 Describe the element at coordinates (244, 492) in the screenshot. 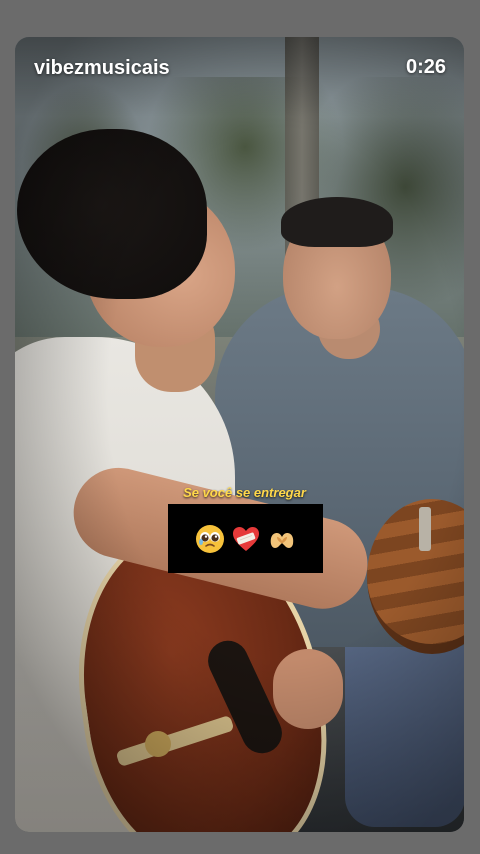

I see `lyric-text: Se você se entregar` at that location.